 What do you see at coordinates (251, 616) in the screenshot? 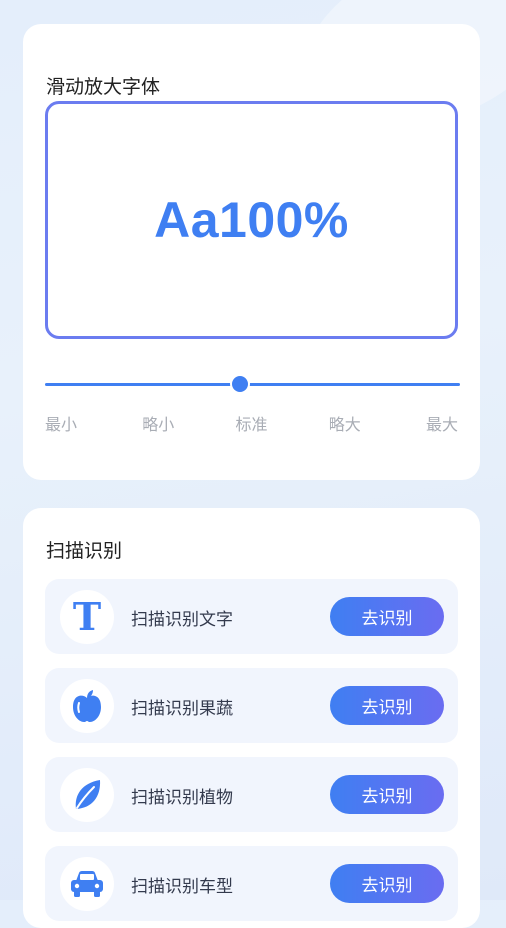
I see `scan-item-text: T 扫描识别文字 去识别` at bounding box center [251, 616].